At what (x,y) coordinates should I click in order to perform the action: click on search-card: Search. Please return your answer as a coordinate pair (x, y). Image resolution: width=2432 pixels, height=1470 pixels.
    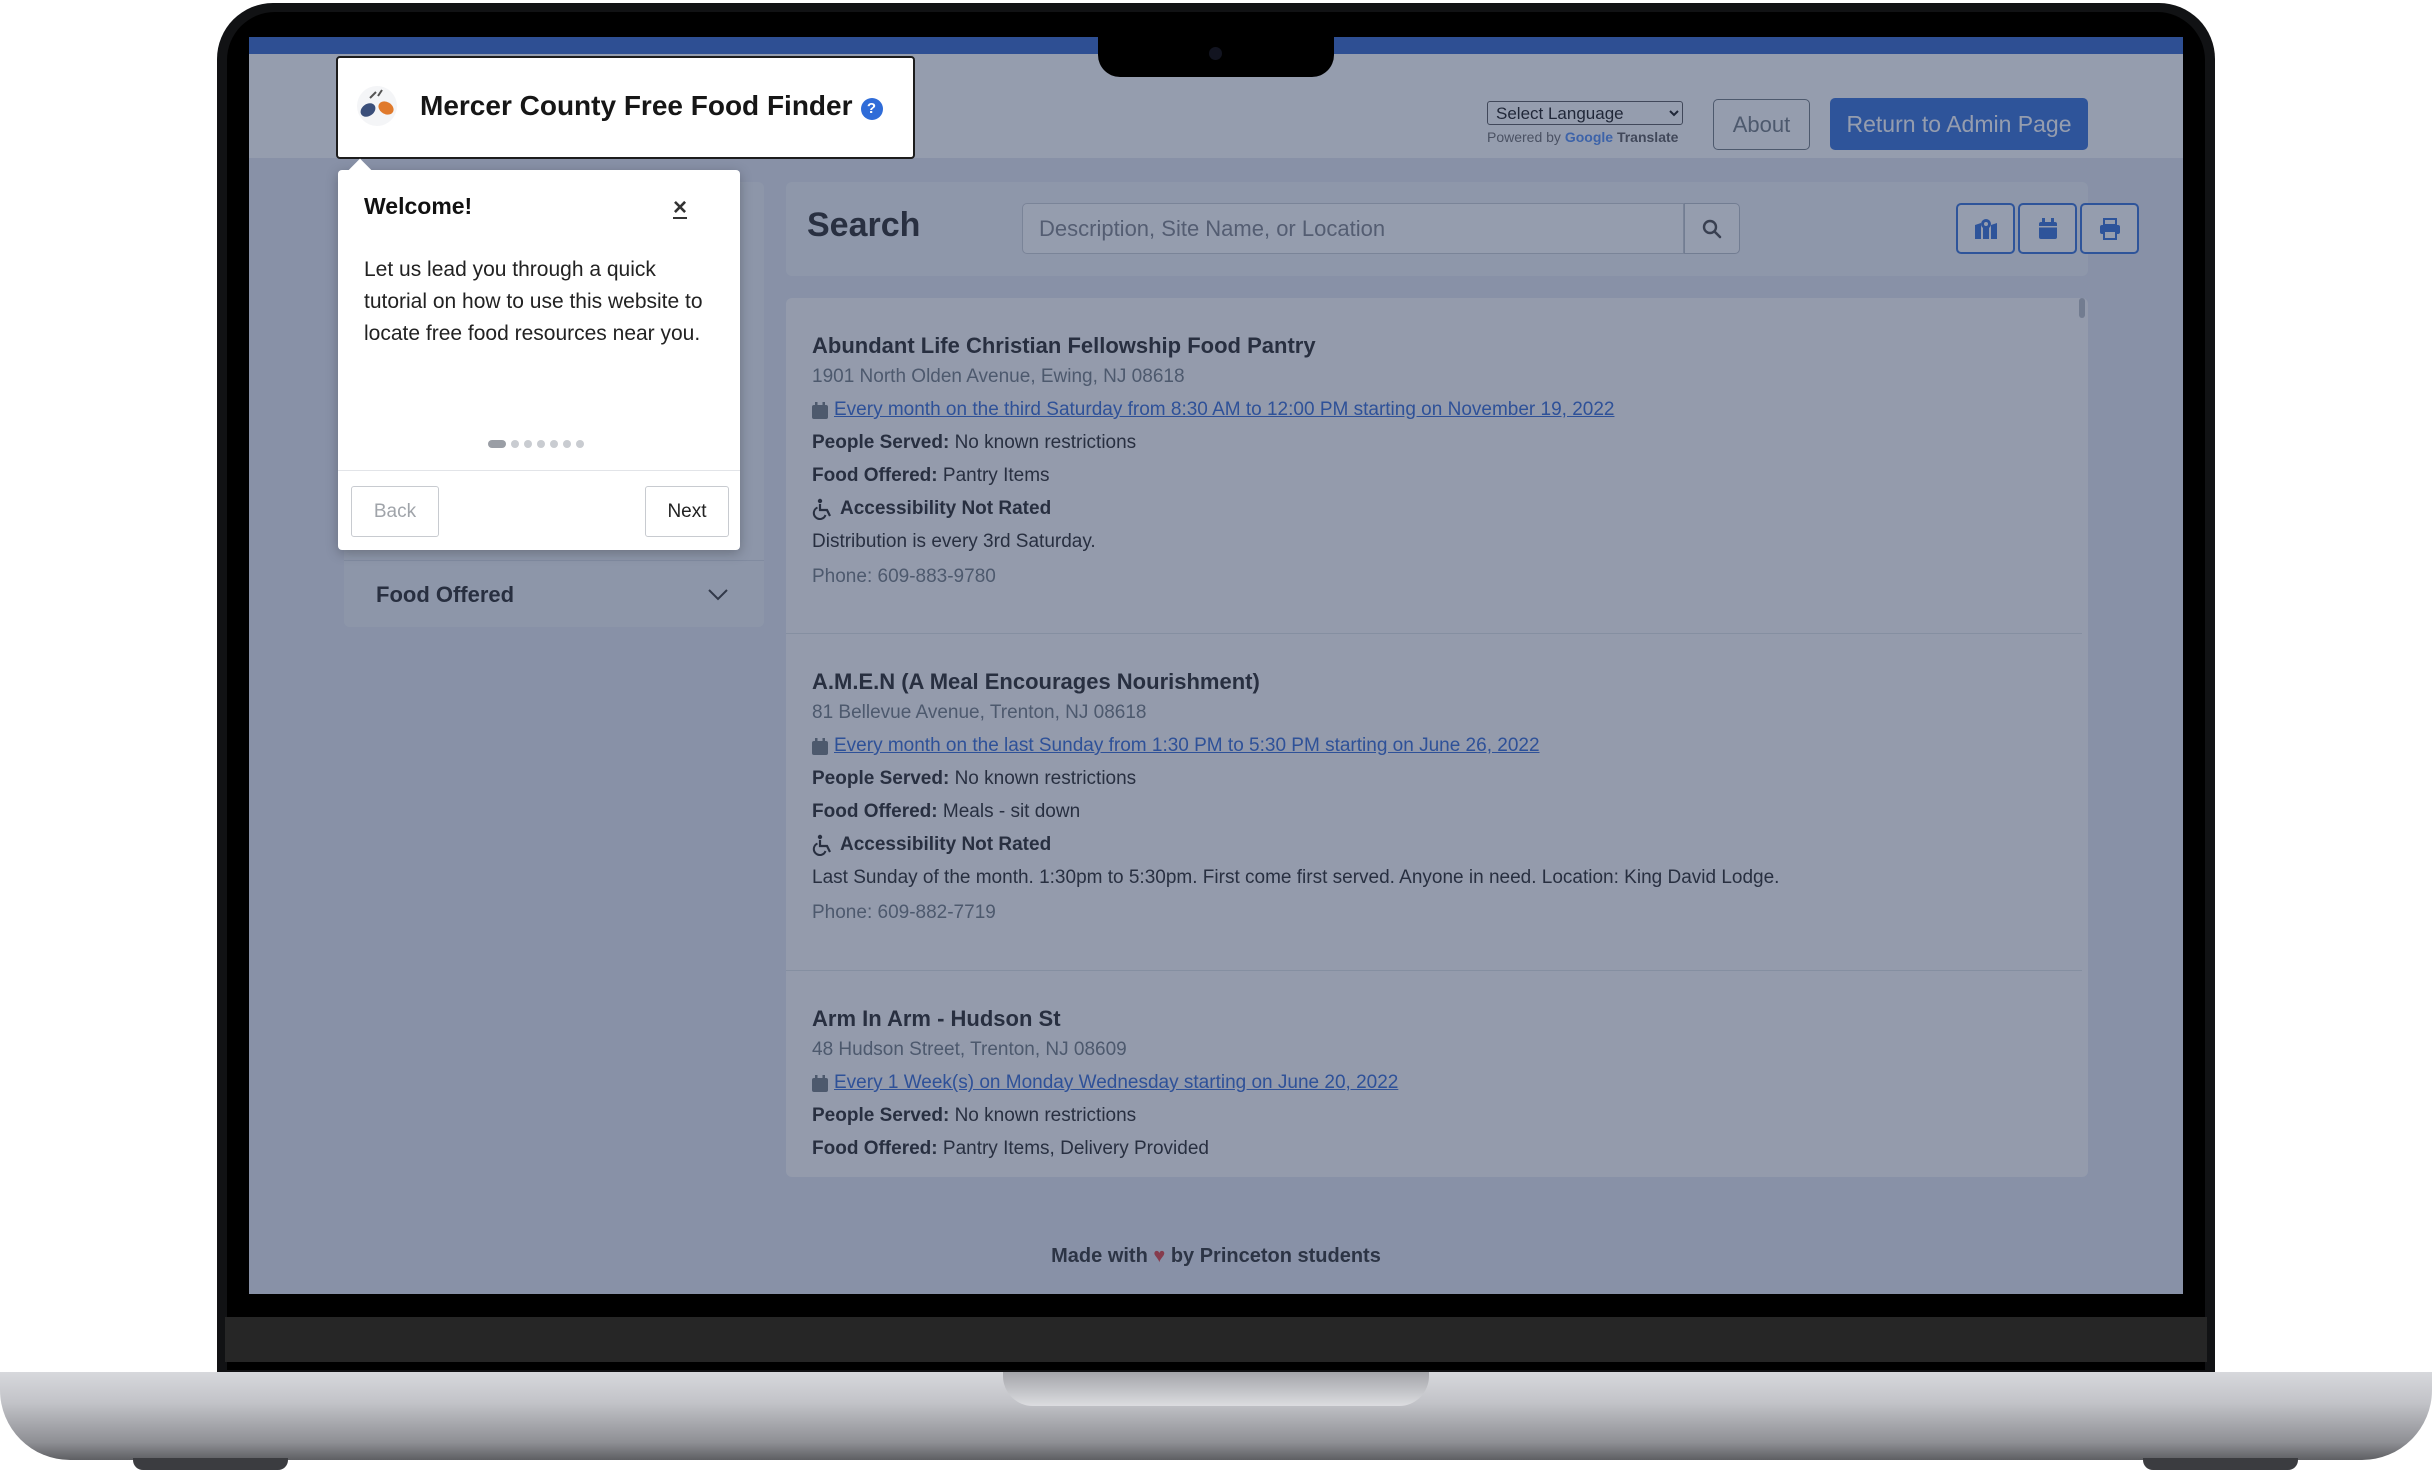
    Looking at the image, I should click on (1462, 229).